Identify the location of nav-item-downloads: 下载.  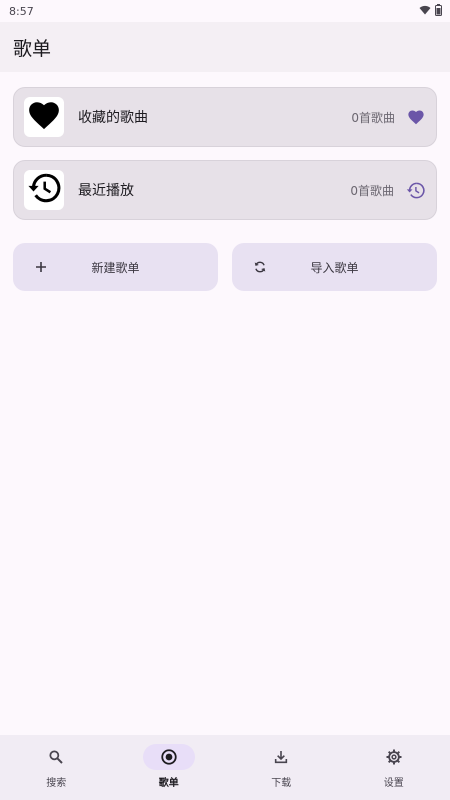
(281, 767).